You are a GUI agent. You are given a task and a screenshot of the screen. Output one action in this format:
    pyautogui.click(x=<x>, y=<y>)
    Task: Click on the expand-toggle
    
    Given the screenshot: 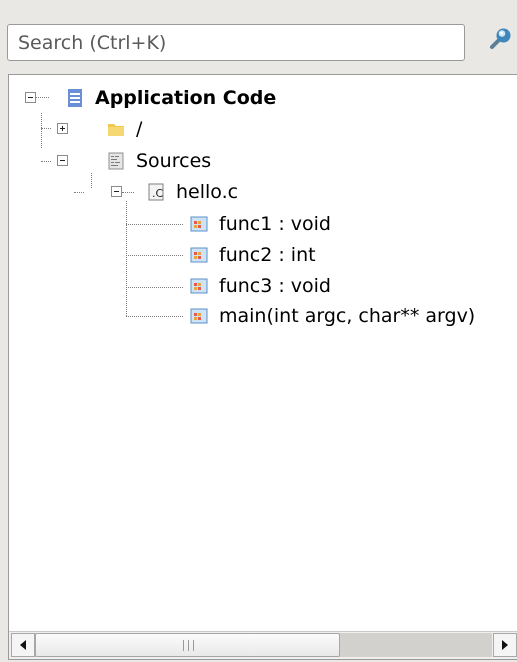 What is the action you would take?
    pyautogui.click(x=62, y=128)
    